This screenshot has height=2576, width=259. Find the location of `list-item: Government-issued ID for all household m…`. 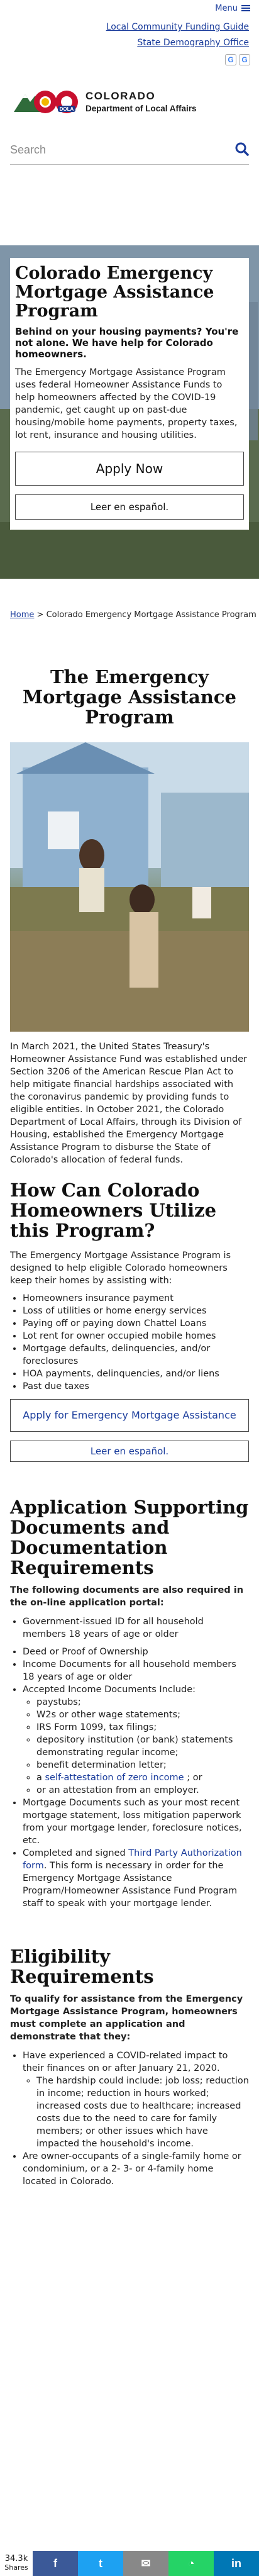

list-item: Government-issued ID for all household m… is located at coordinates (136, 1628).